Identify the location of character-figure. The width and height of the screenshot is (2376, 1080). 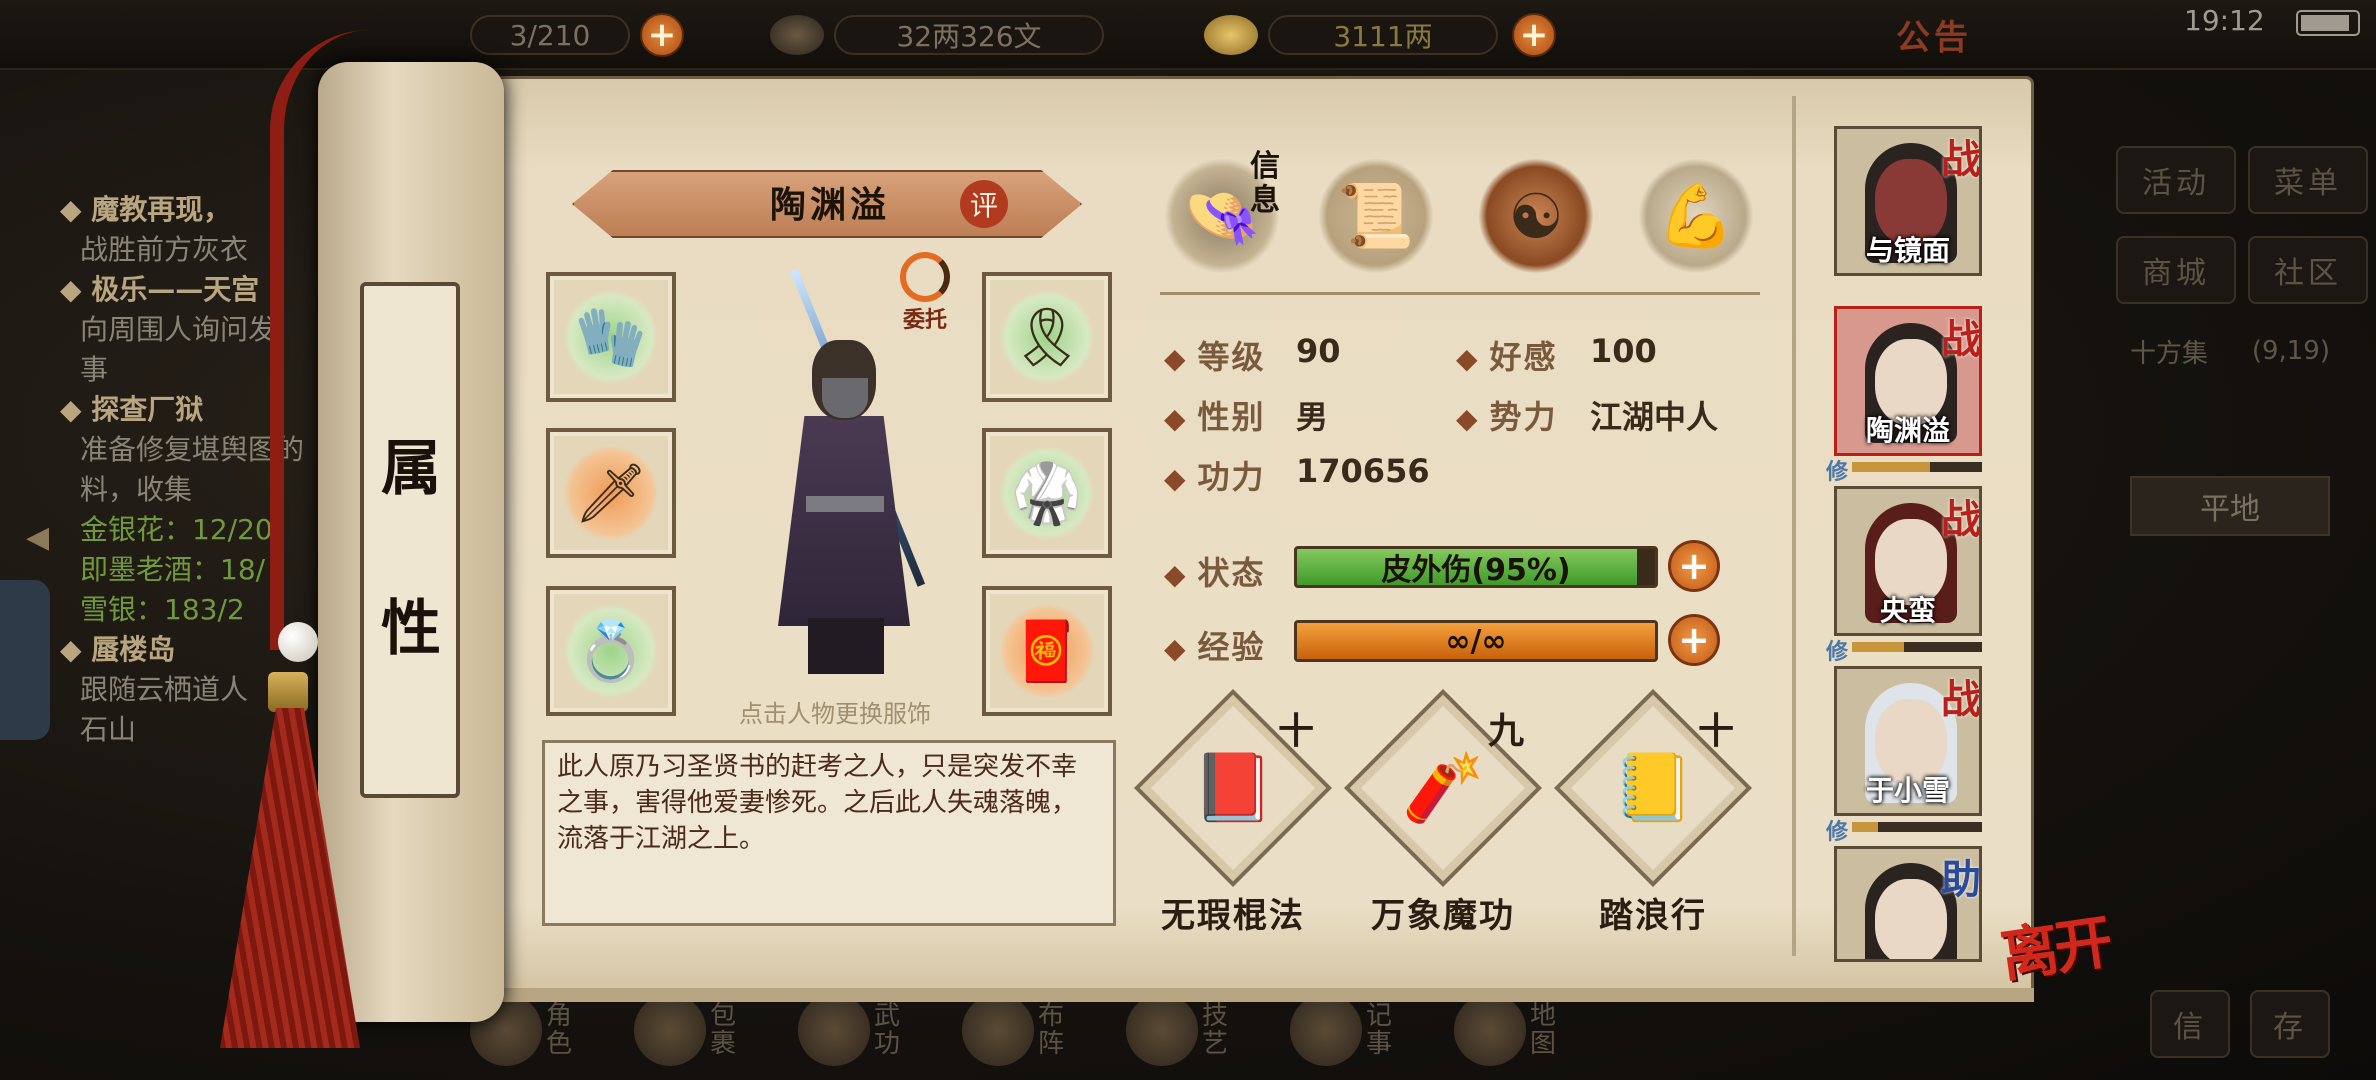
(840, 474).